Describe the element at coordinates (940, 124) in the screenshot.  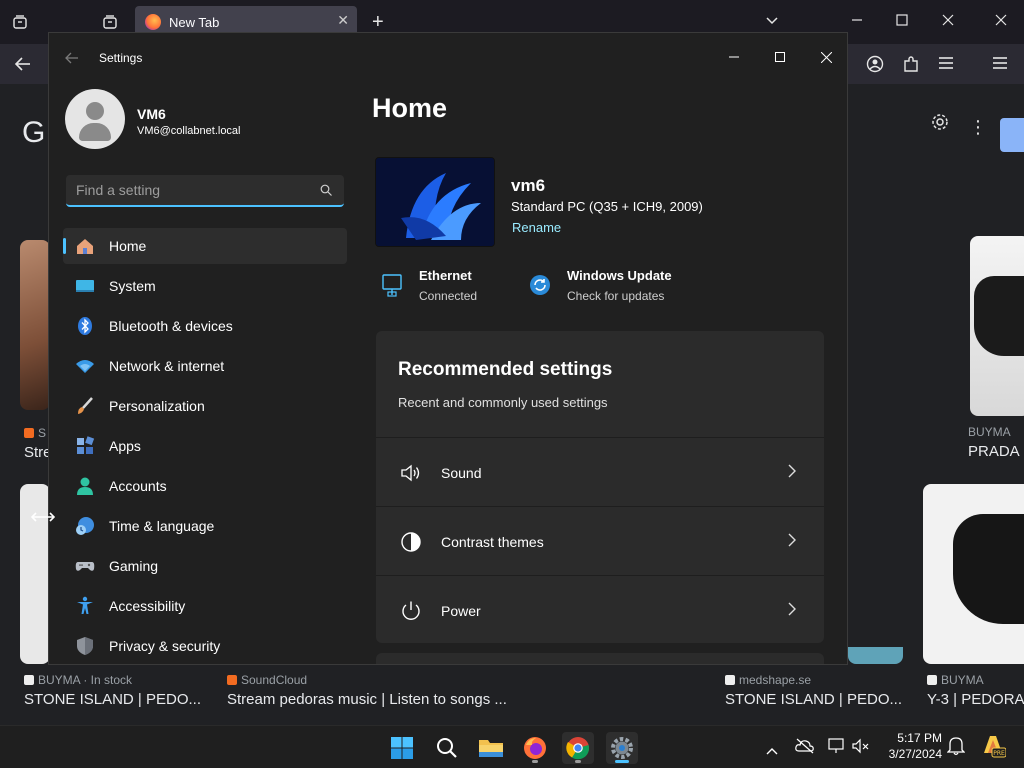
I see `browser-settings-gear-icon` at that location.